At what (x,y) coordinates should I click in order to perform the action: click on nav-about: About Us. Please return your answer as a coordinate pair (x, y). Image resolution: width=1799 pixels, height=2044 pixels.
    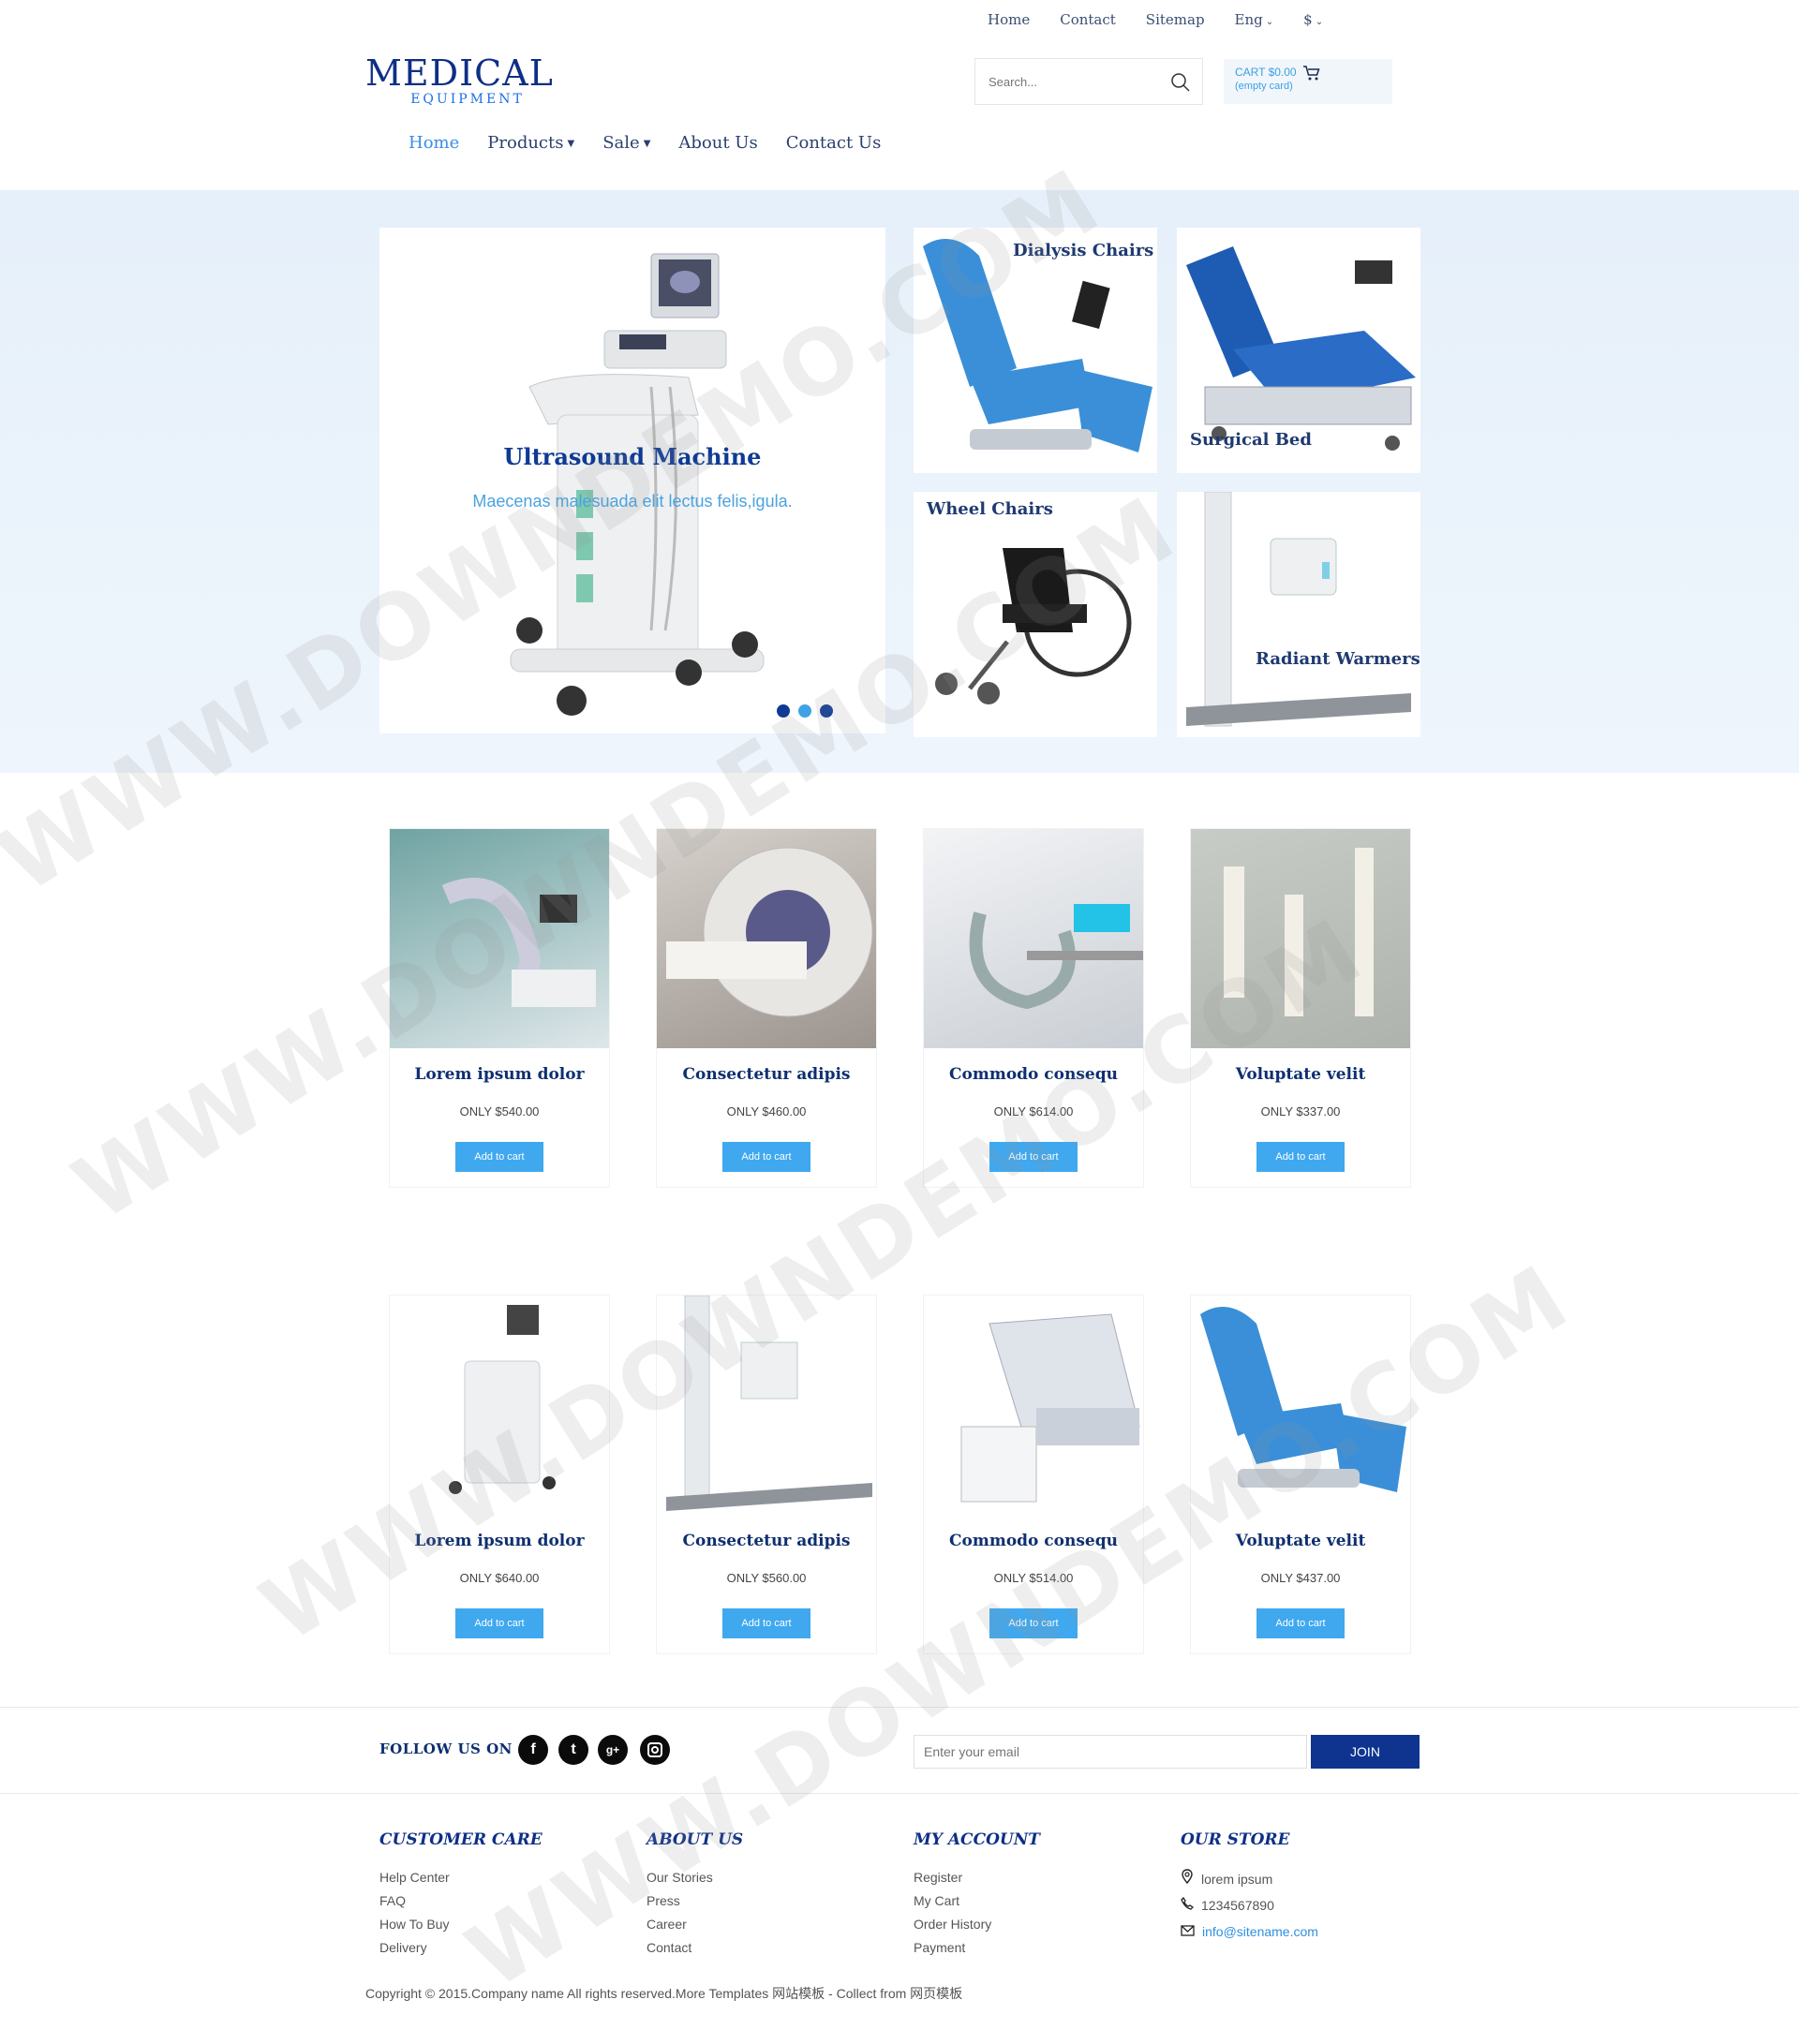
    Looking at the image, I should click on (717, 143).